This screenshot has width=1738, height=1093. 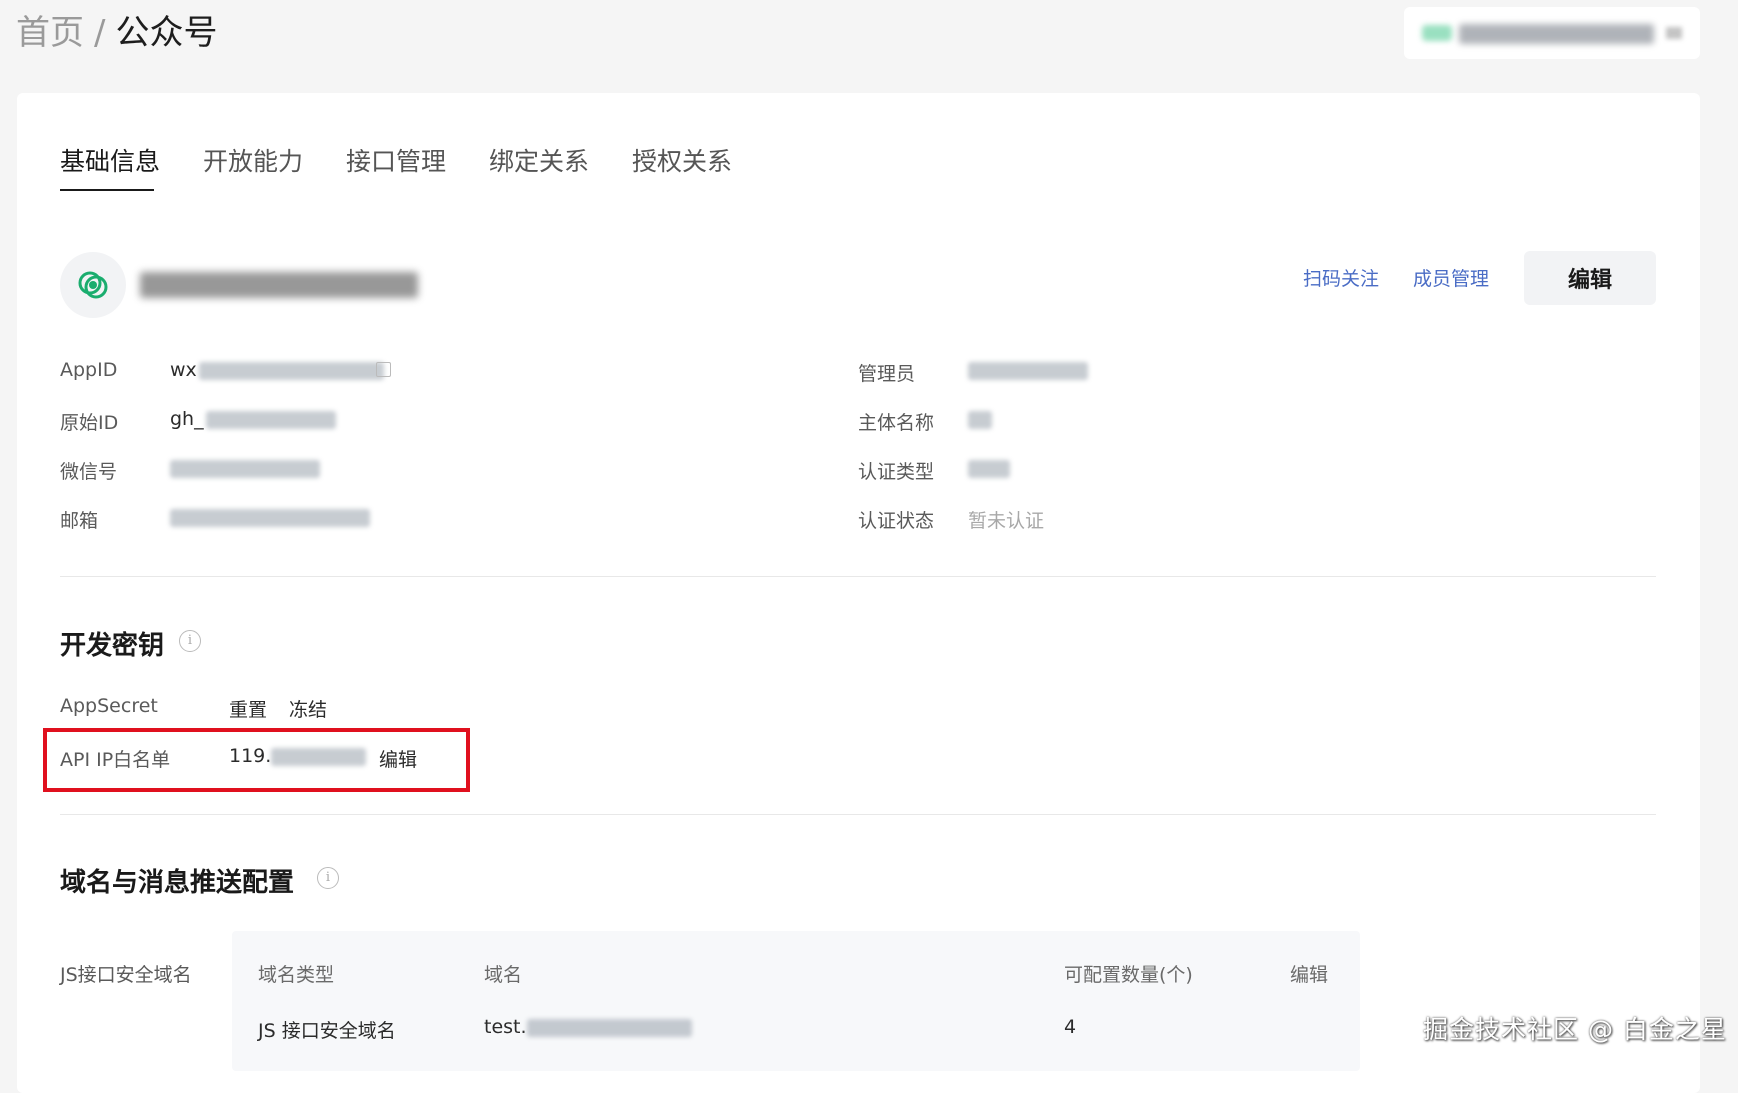 I want to click on th-domain: 域名, so click(x=503, y=975).